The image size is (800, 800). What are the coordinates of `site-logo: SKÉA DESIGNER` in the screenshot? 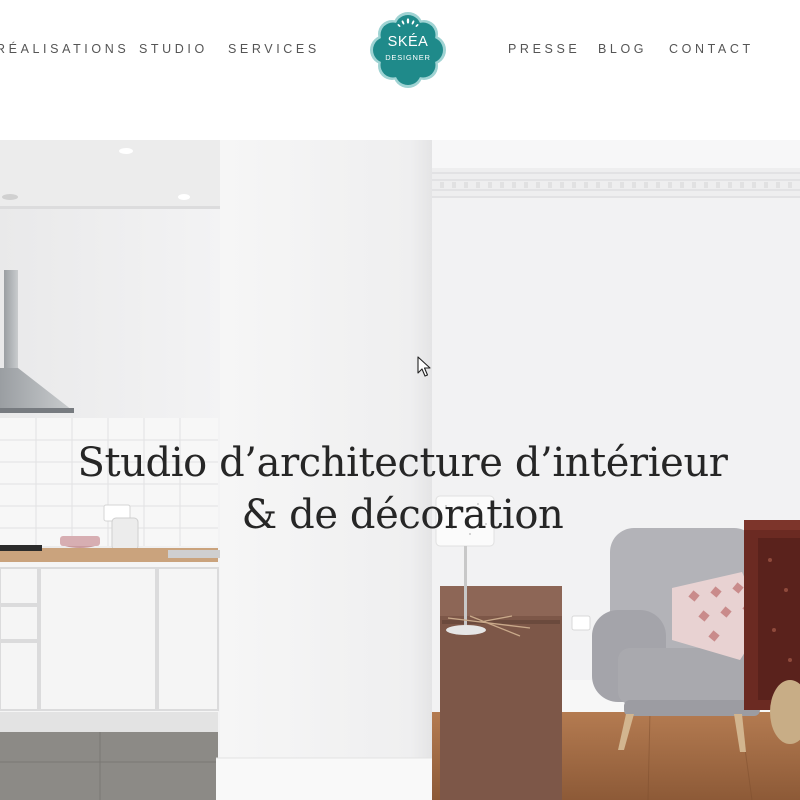 It's located at (408, 50).